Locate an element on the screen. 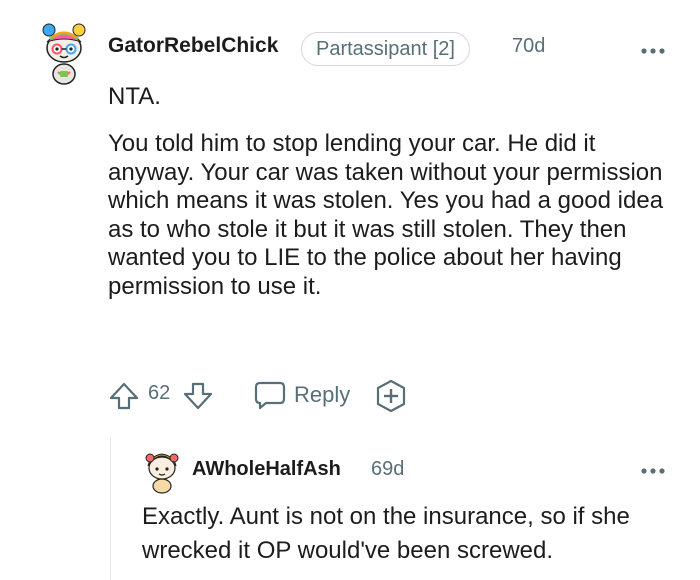 Image resolution: width=700 pixels, height=580 pixels. comment-body-paragraph: NTA. is located at coordinates (134, 96).